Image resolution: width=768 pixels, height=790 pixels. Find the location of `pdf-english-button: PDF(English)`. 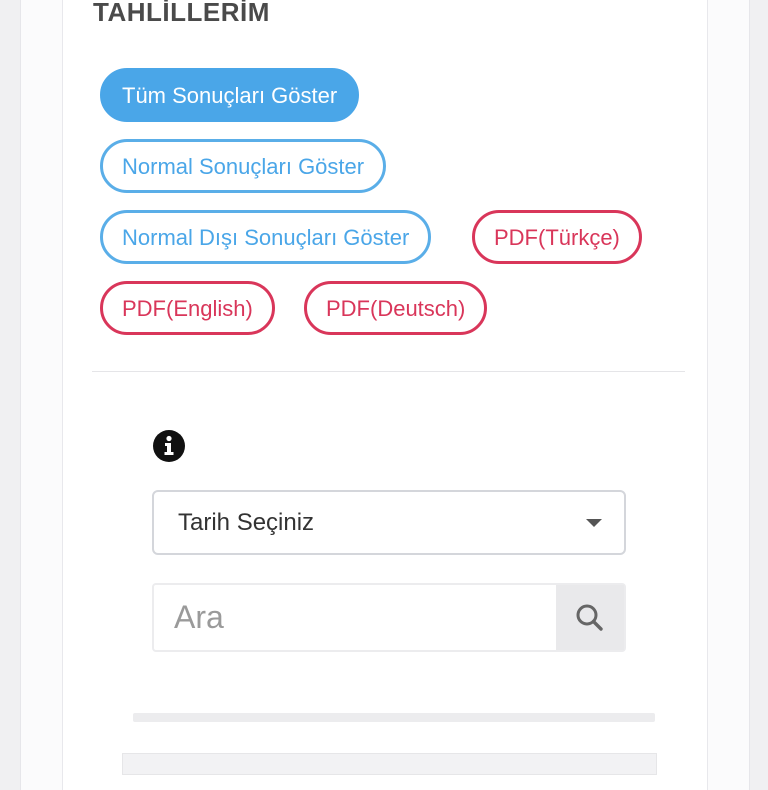

pdf-english-button: PDF(English) is located at coordinates (187, 308).